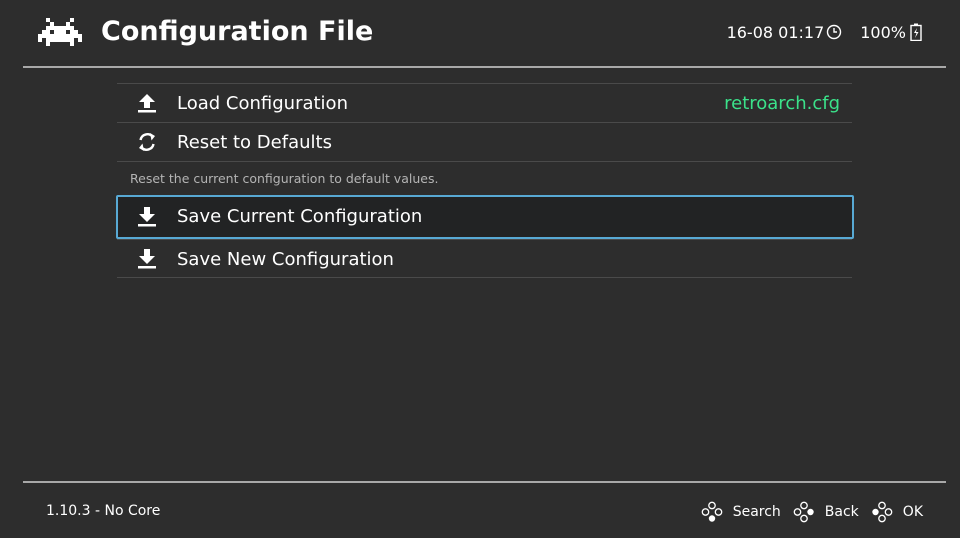 This screenshot has height=538, width=960. Describe the element at coordinates (147, 142) in the screenshot. I see `refresh-icon` at that location.